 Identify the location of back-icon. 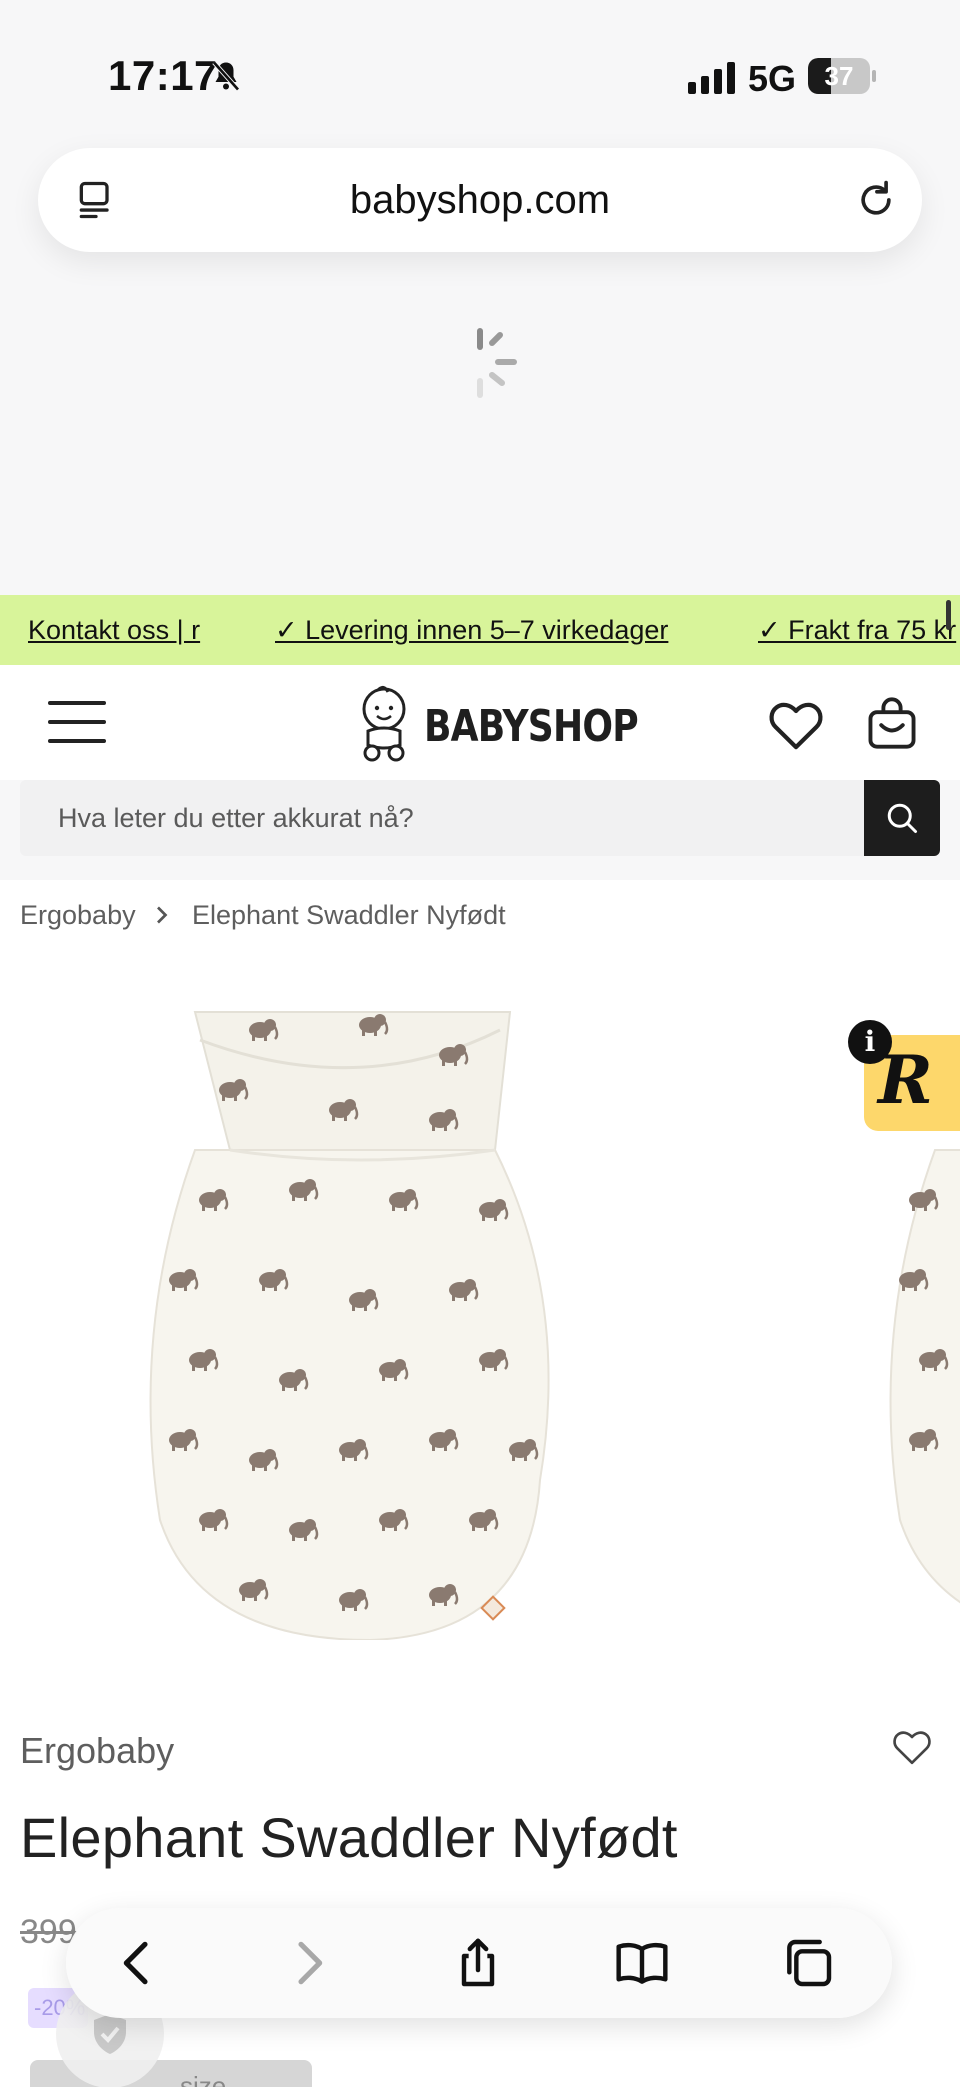
(138, 1963).